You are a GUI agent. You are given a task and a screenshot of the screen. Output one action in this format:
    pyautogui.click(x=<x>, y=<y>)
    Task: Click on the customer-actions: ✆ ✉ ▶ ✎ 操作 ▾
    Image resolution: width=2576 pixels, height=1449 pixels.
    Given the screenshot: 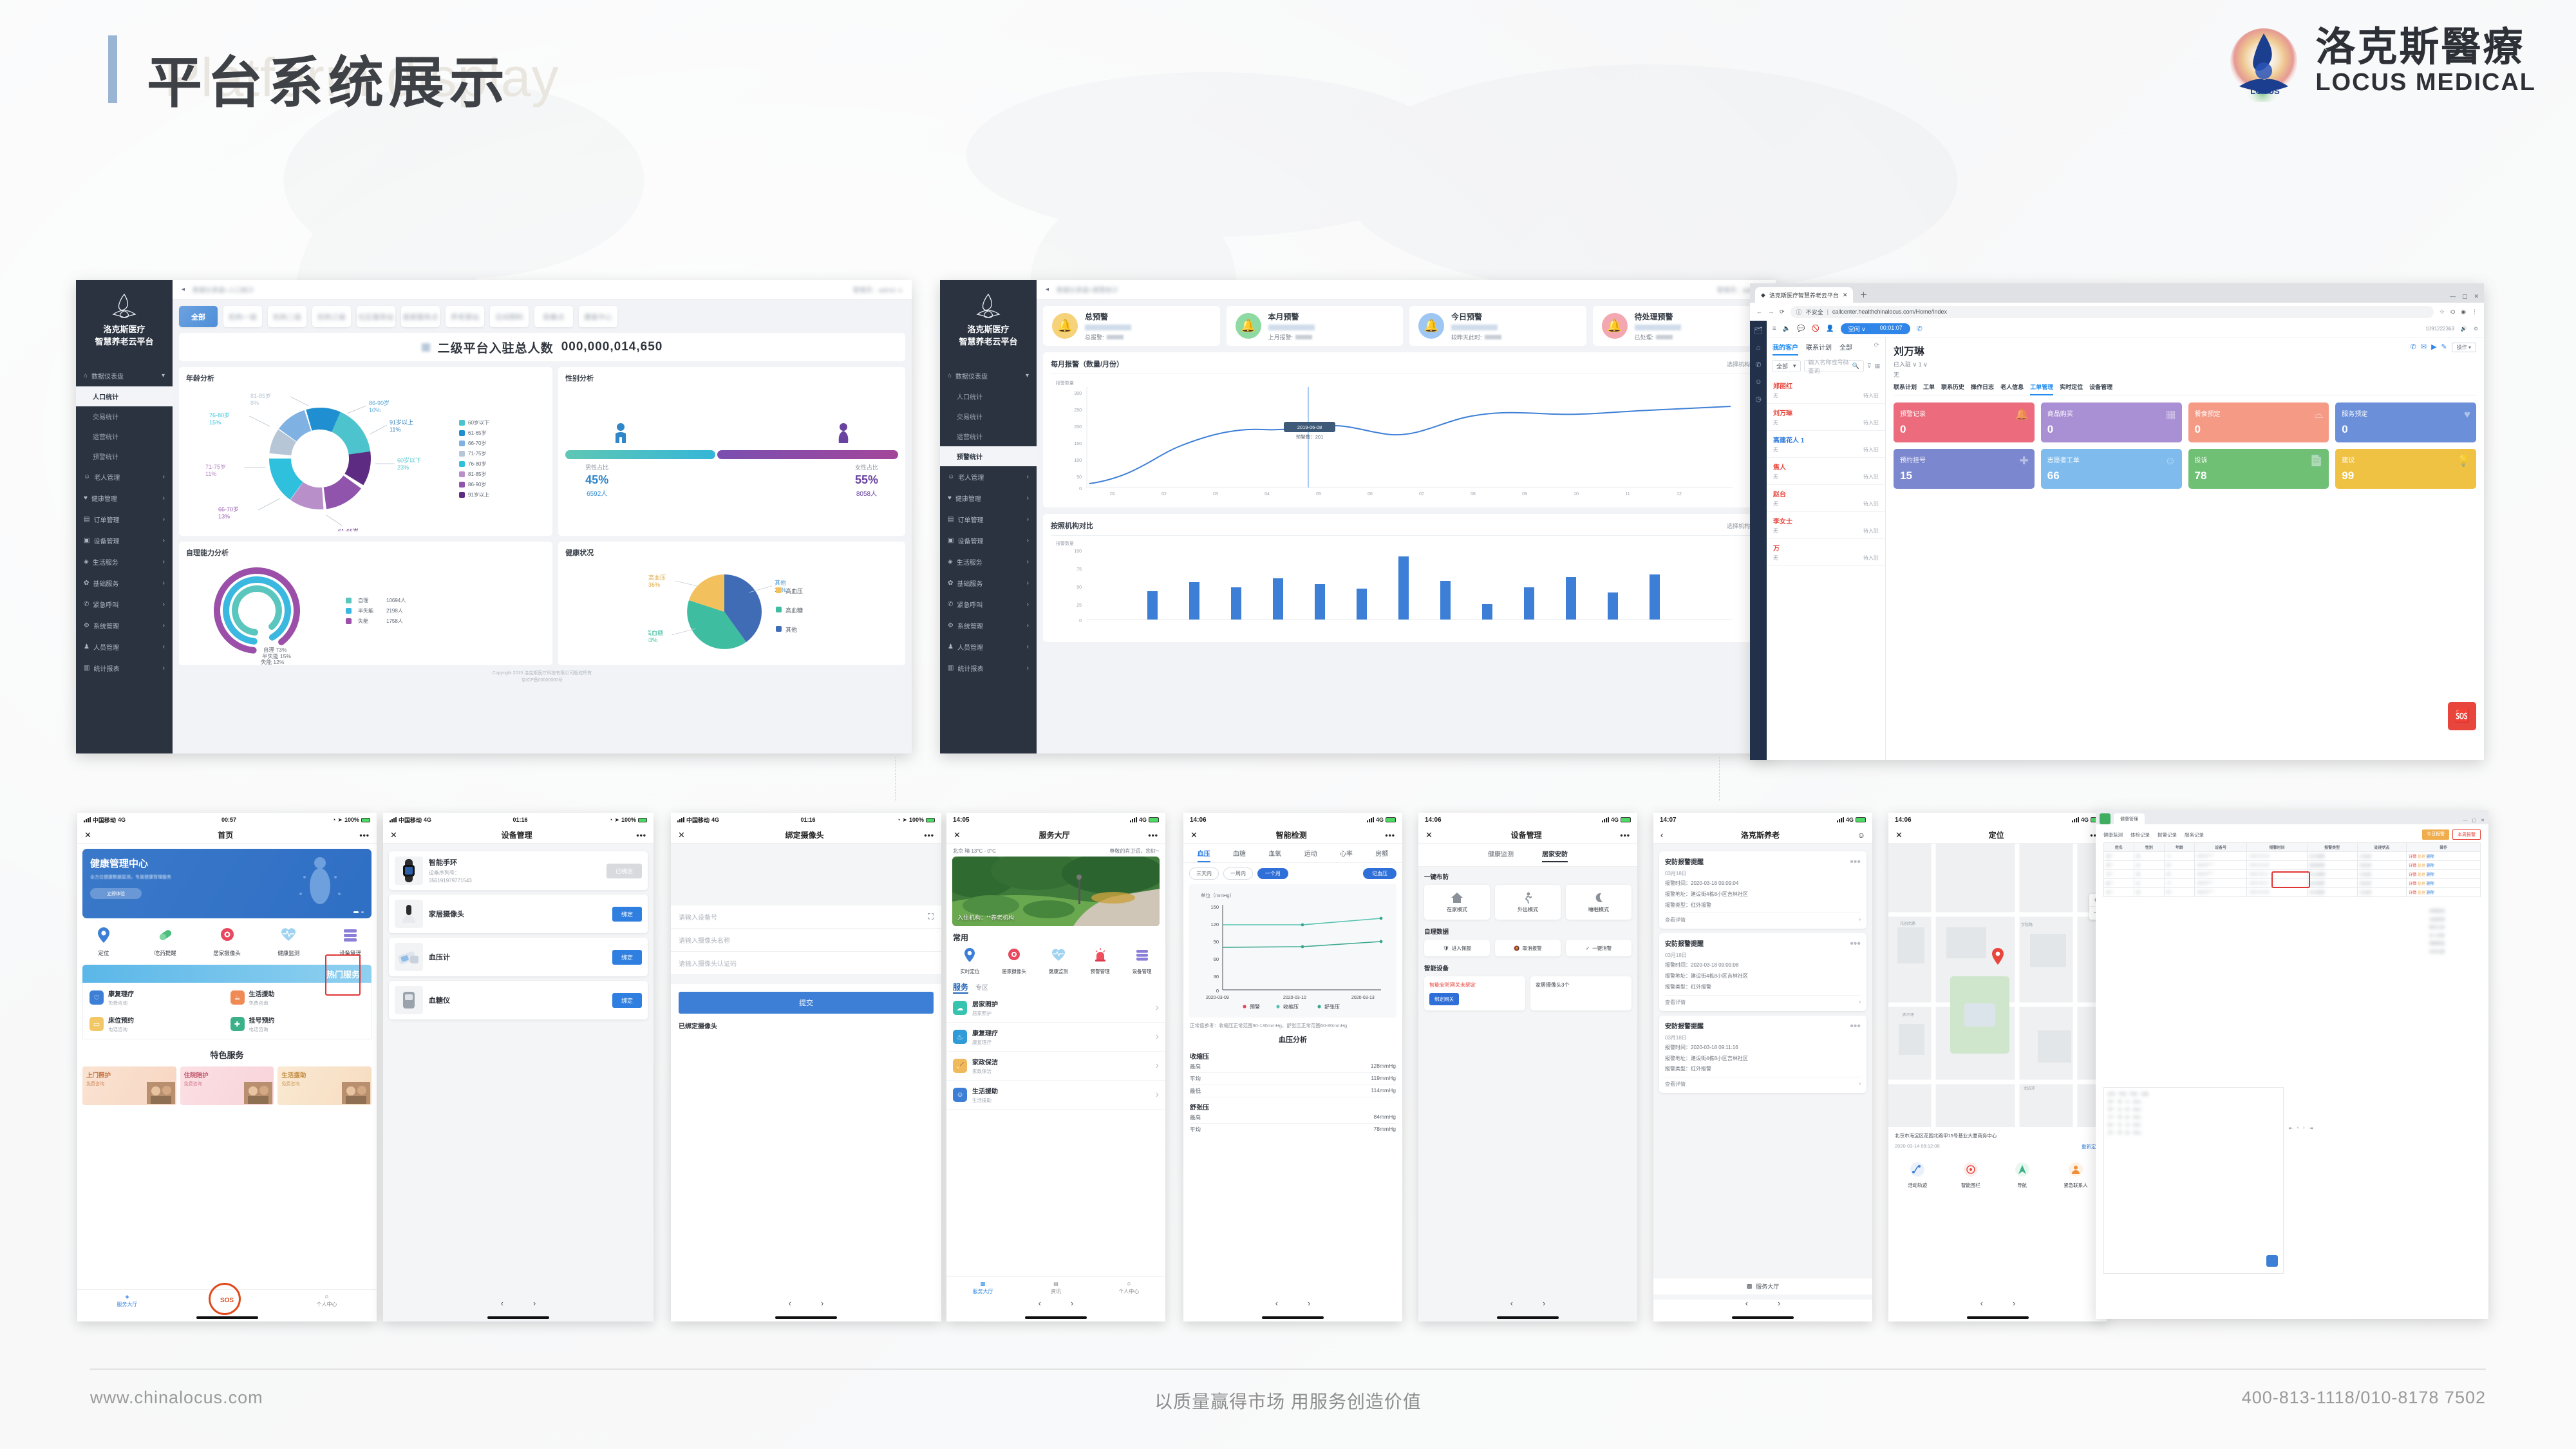 What is the action you would take?
    pyautogui.click(x=2443, y=348)
    